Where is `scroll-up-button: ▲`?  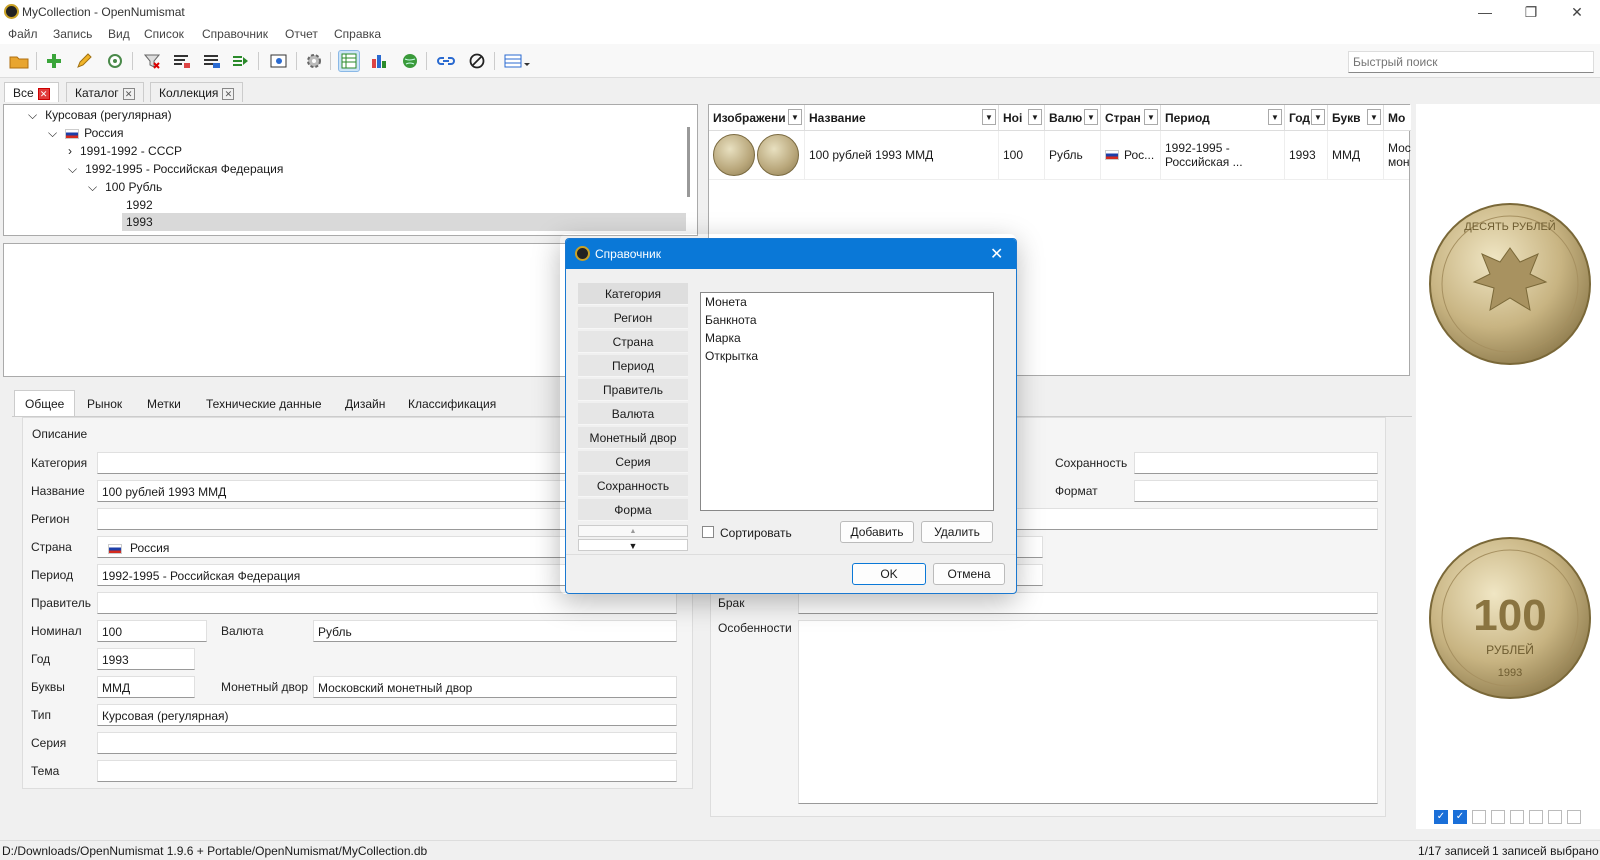 scroll-up-button: ▲ is located at coordinates (633, 531).